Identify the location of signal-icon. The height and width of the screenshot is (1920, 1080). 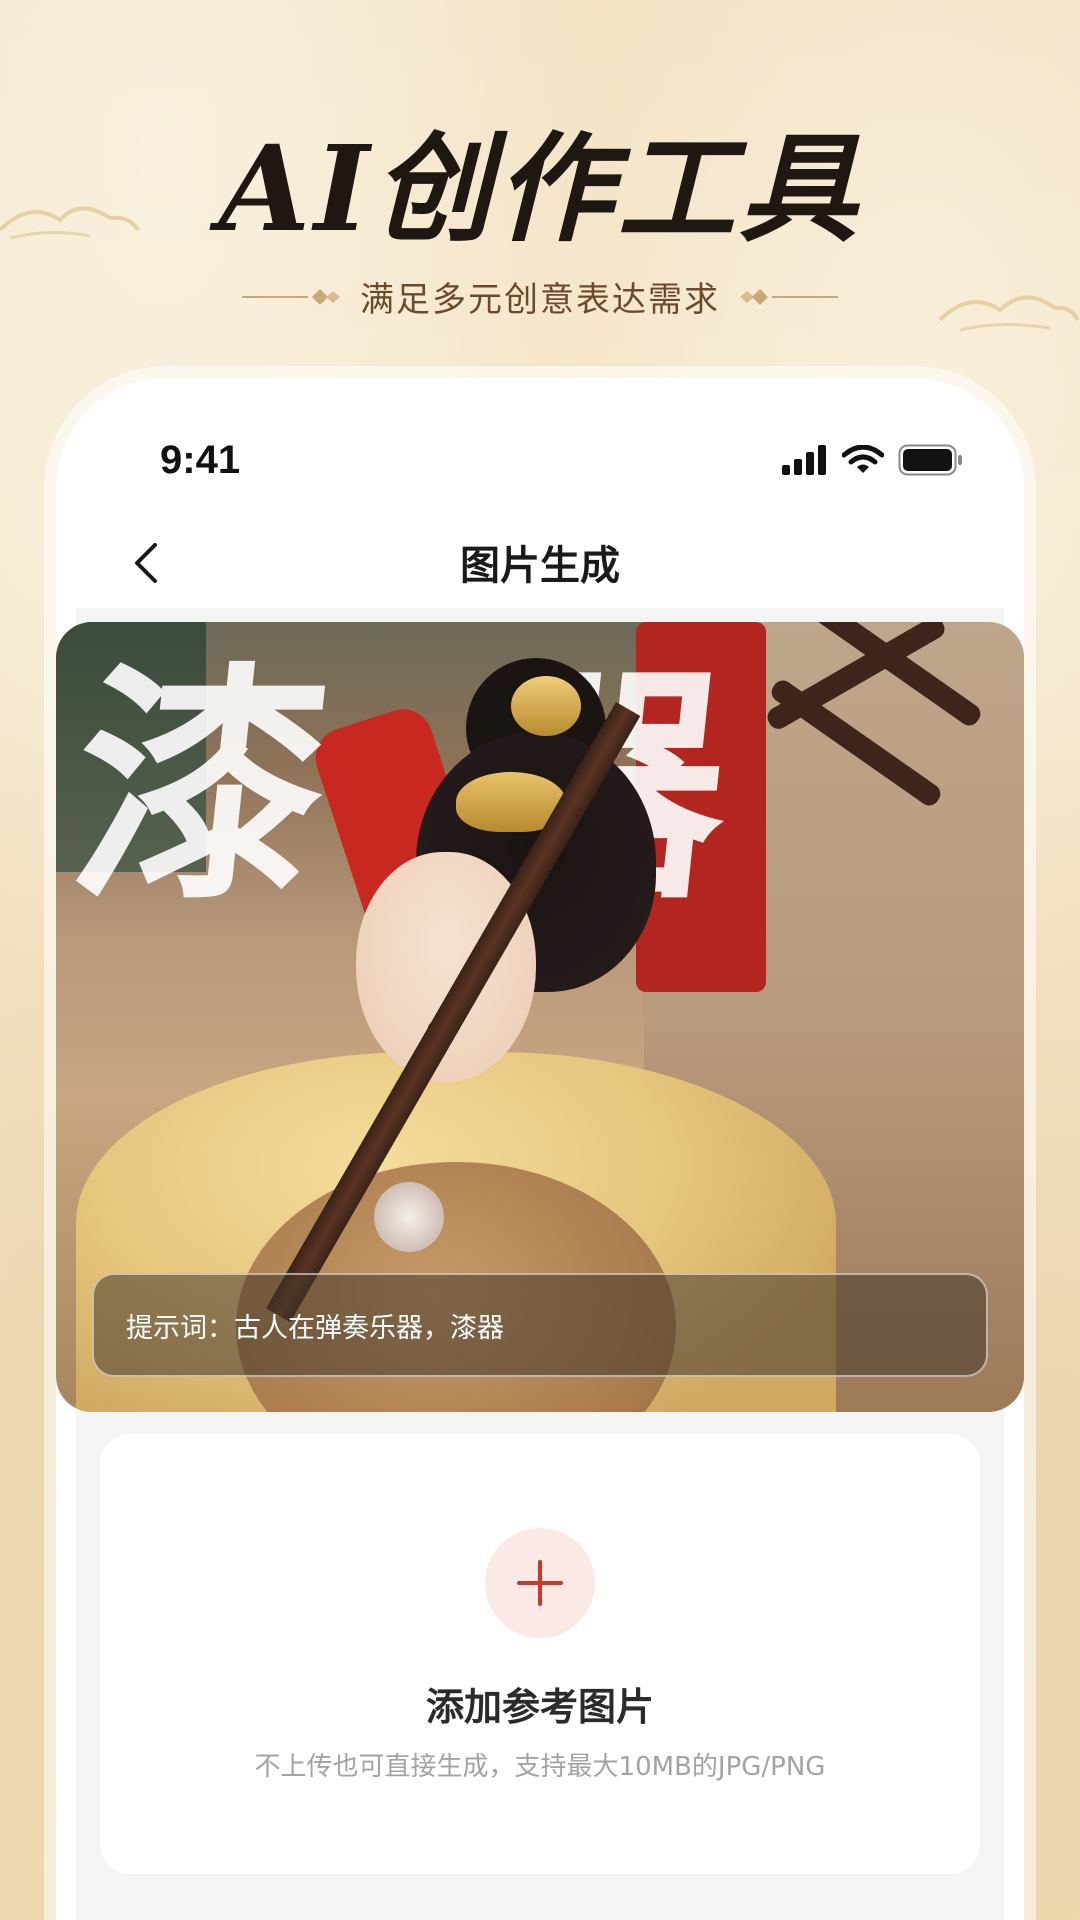
(804, 460).